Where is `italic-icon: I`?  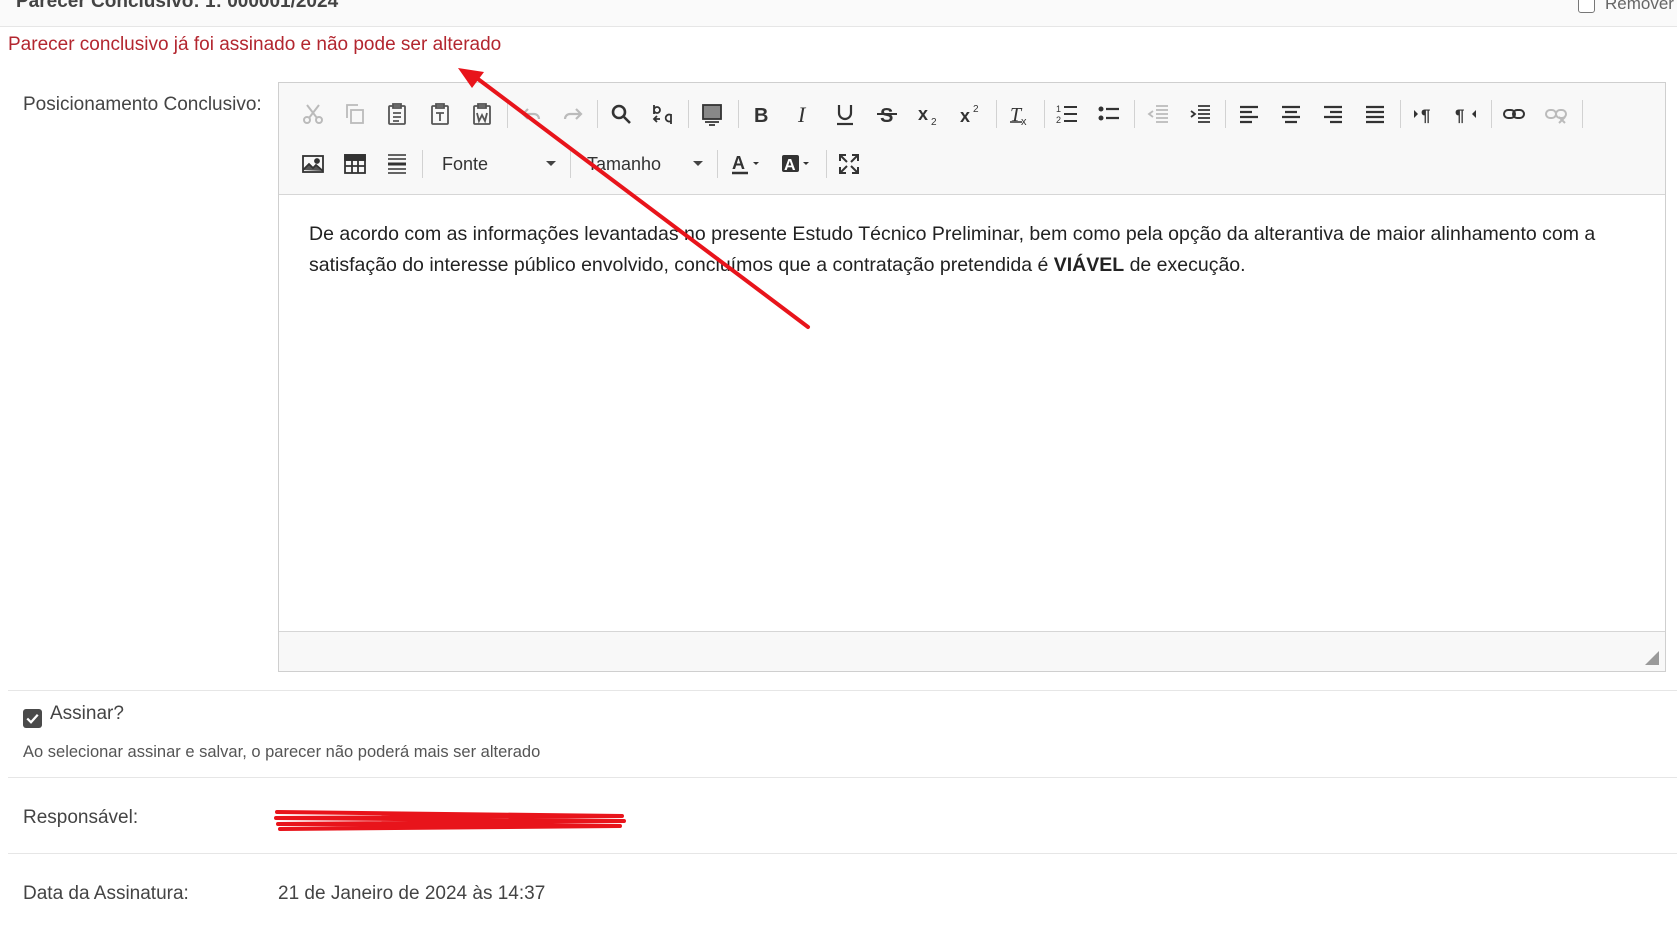 italic-icon: I is located at coordinates (803, 114).